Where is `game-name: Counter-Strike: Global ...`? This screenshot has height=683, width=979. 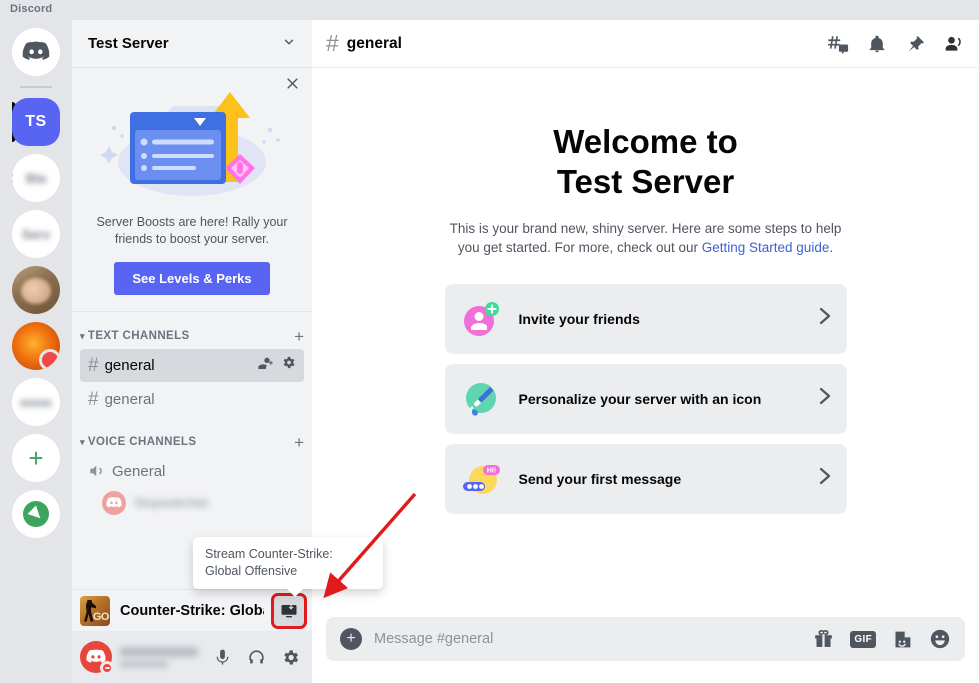
game-name: Counter-Strike: Global ... is located at coordinates (192, 610).